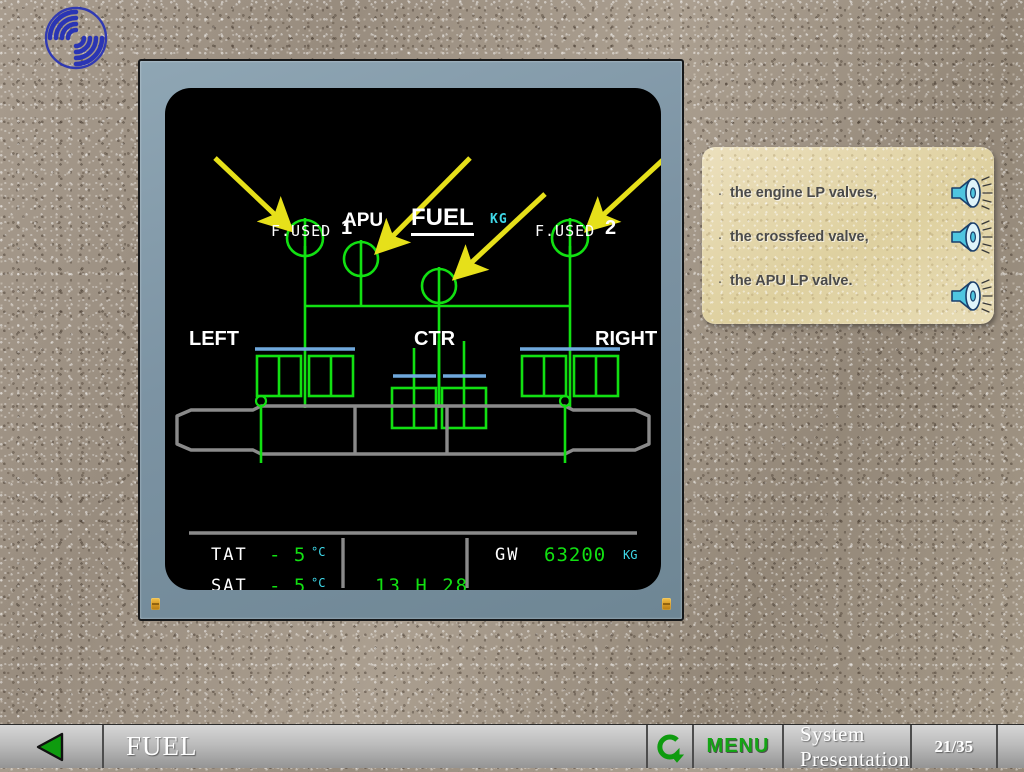  Describe the element at coordinates (376, 746) in the screenshot. I see `page-title: FUEL` at that location.